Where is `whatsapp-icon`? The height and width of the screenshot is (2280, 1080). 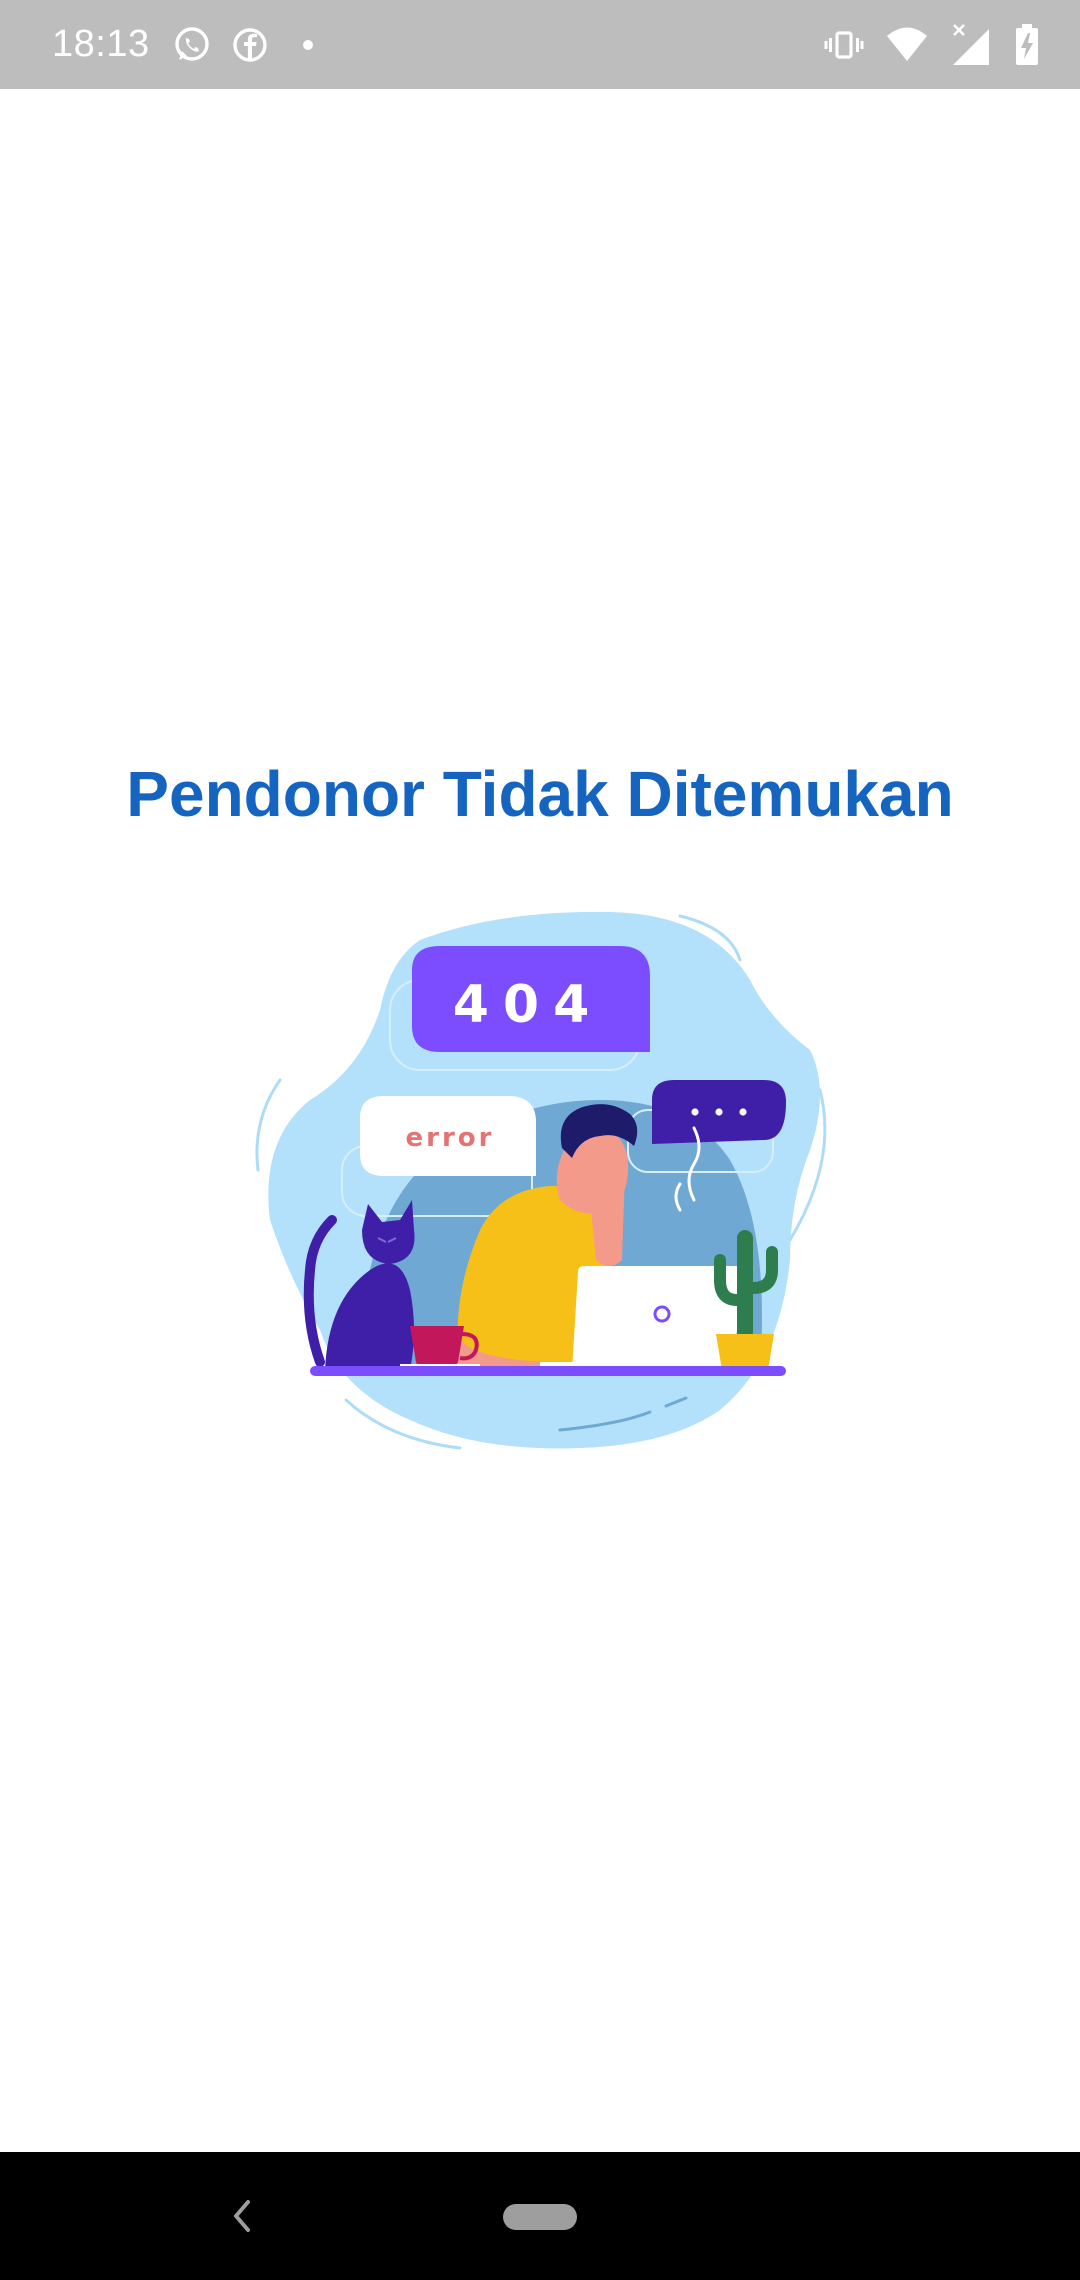 whatsapp-icon is located at coordinates (192, 45).